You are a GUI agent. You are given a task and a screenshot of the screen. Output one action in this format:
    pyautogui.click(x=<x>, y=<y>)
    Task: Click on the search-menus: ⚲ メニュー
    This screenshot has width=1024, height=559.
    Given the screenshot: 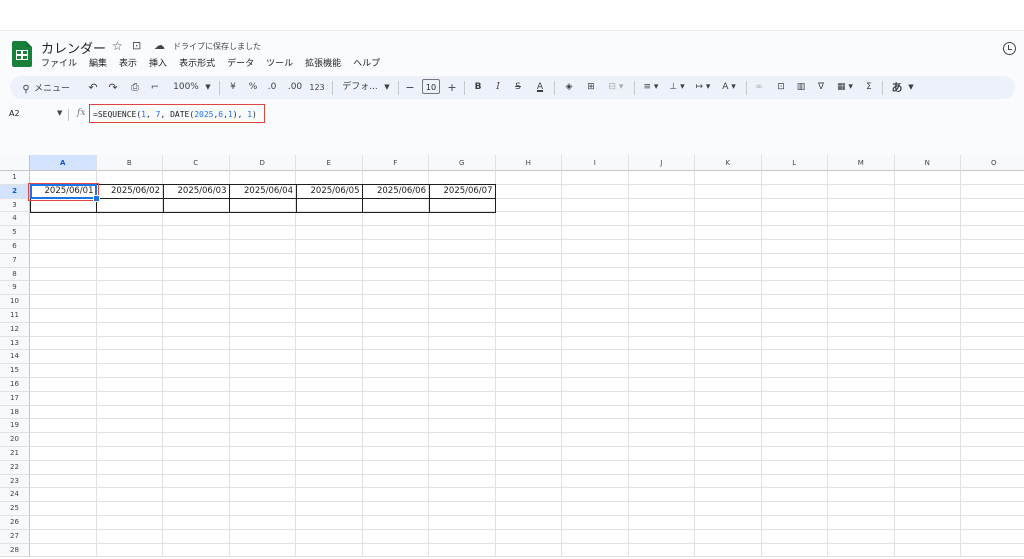 What is the action you would take?
    pyautogui.click(x=47, y=87)
    